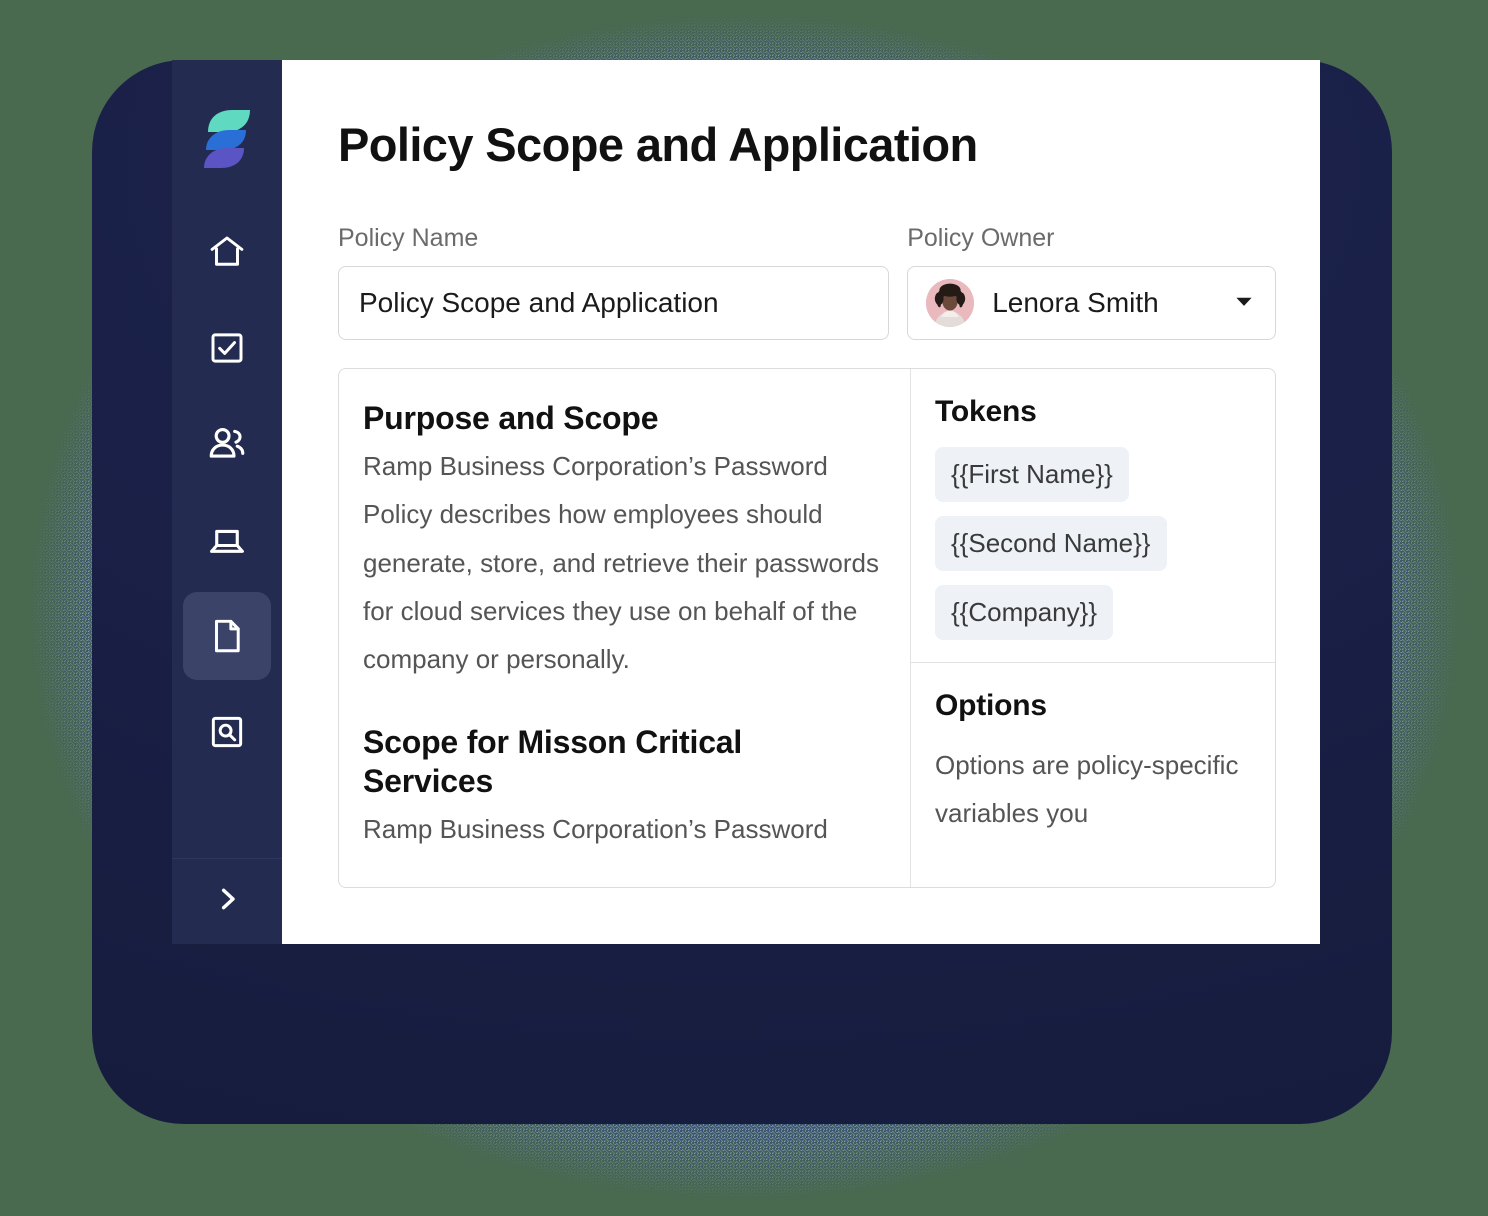  Describe the element at coordinates (1032, 475) in the screenshot. I see `token-chip: {{First Name}}` at that location.